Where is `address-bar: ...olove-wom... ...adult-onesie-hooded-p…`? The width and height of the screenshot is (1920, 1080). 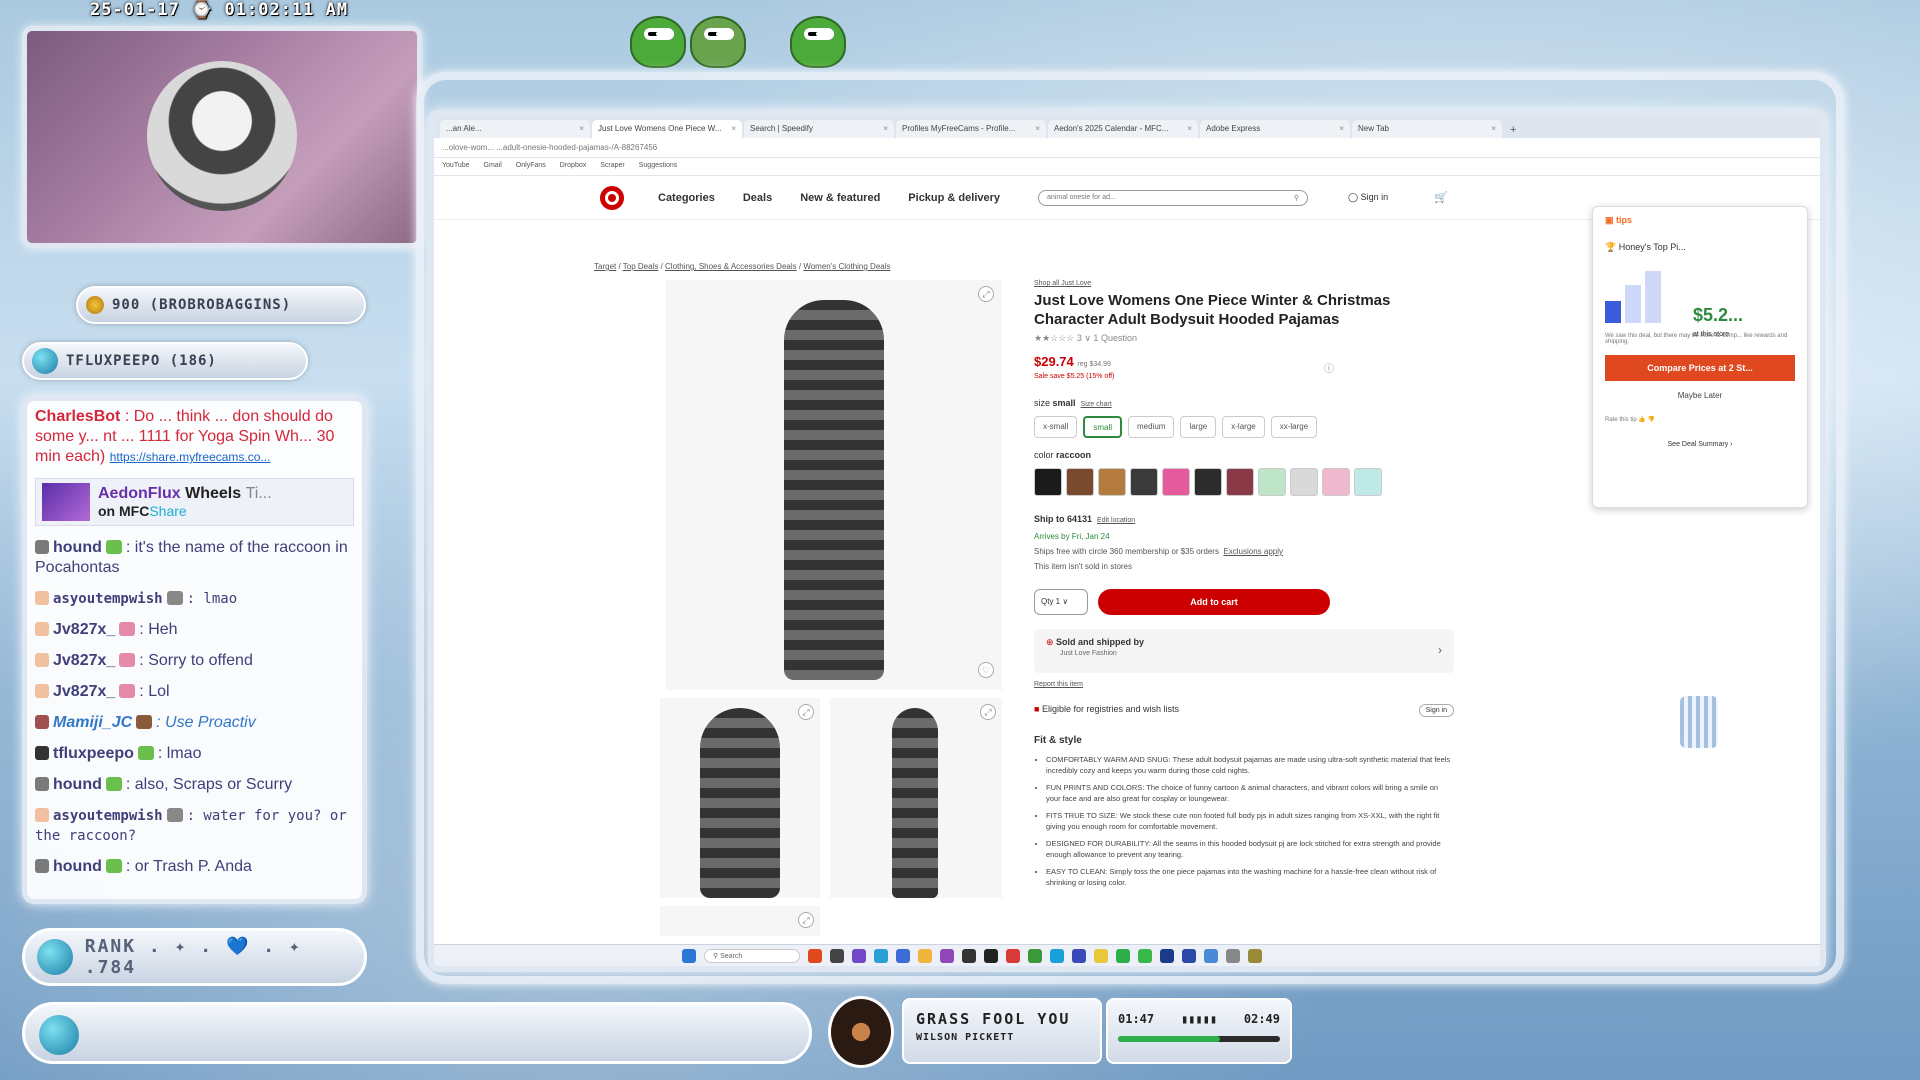 address-bar: ...olove-wom... ...adult-onesie-hooded-p… is located at coordinates (1127, 148).